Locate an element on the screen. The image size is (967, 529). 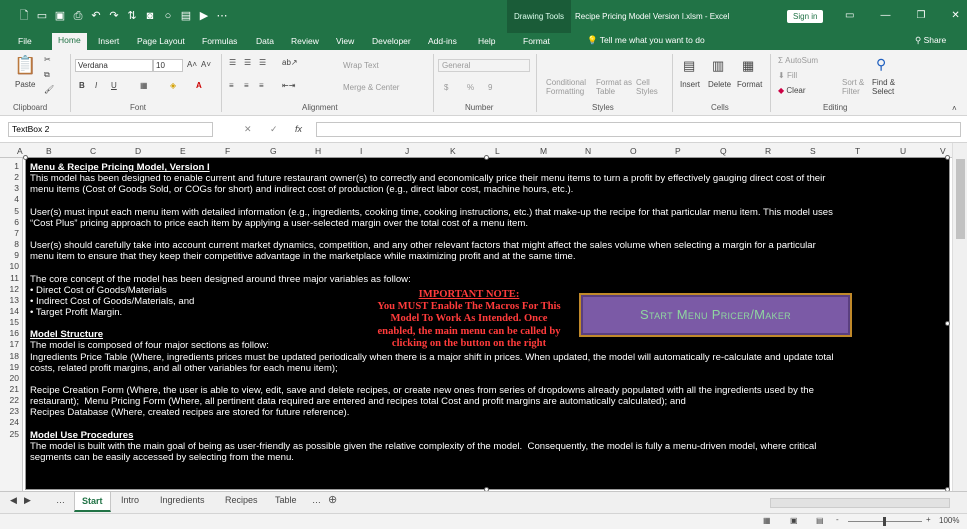
align-center-icon: ≡ is located at coordinates (246, 85).